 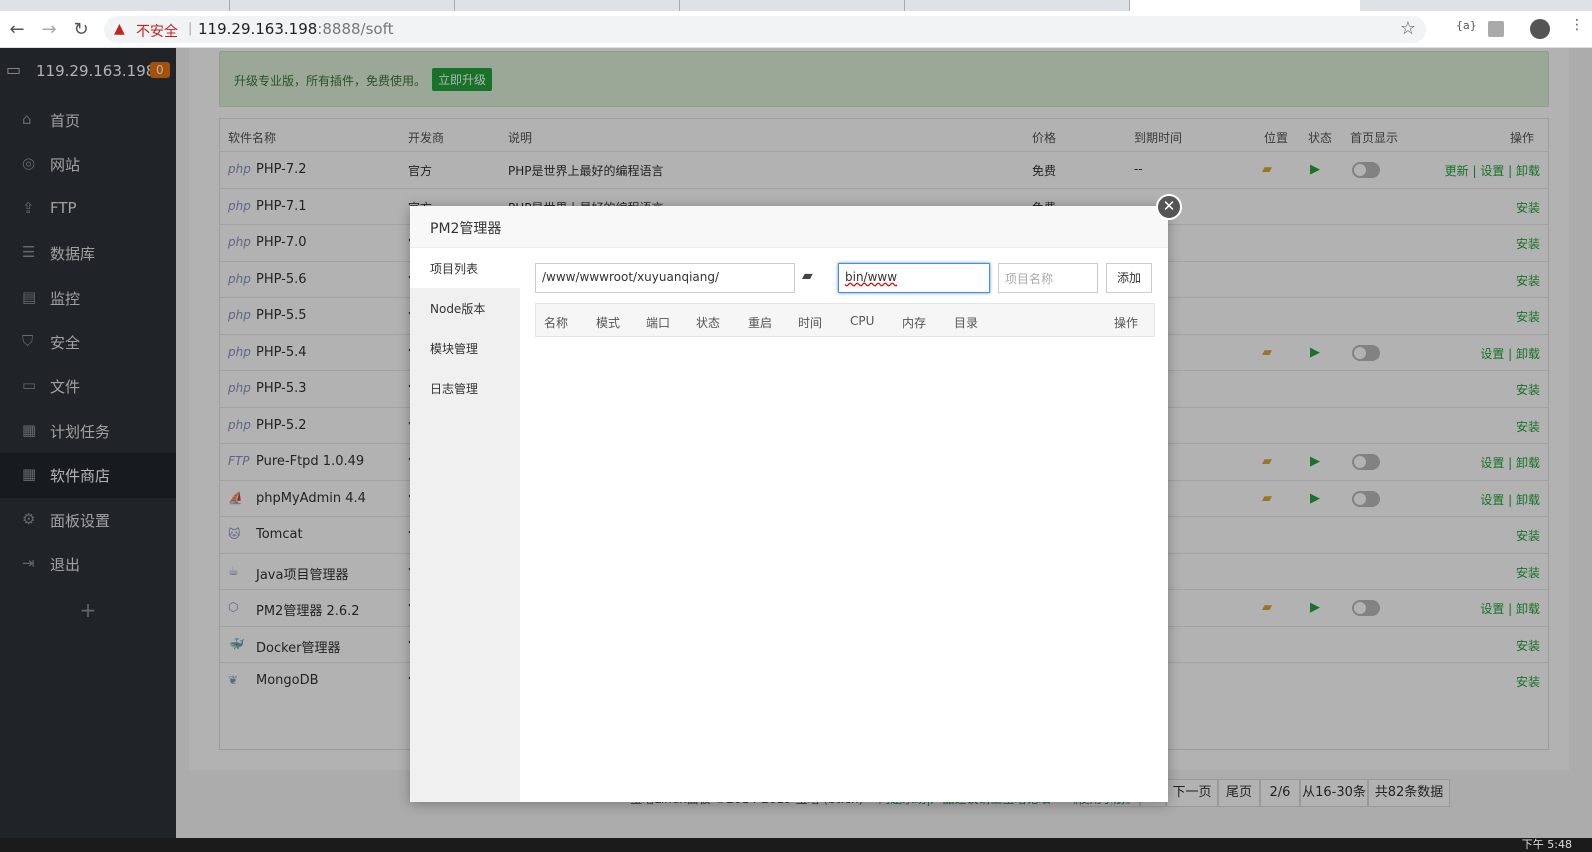 What do you see at coordinates (119, 29) in the screenshot?
I see `warning-icon: ▲` at bounding box center [119, 29].